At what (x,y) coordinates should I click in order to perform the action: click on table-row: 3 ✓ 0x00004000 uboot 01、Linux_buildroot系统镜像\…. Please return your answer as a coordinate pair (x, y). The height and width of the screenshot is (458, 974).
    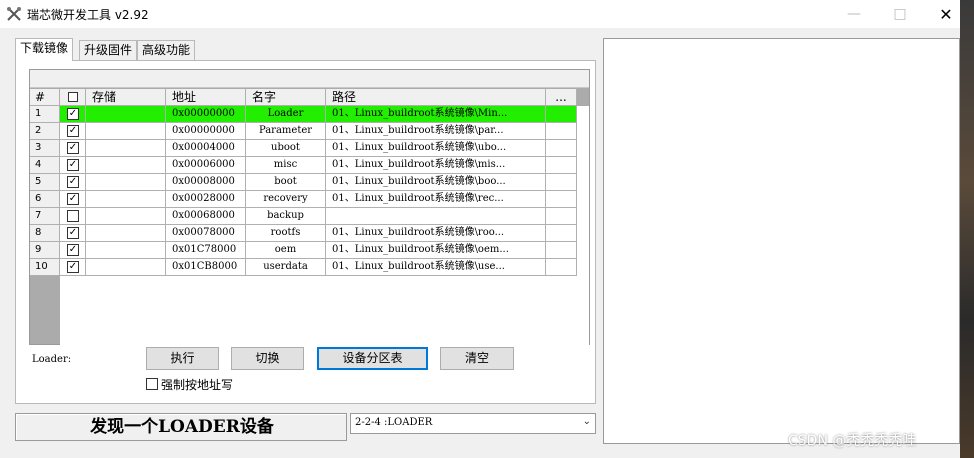
    Looking at the image, I should click on (303, 148).